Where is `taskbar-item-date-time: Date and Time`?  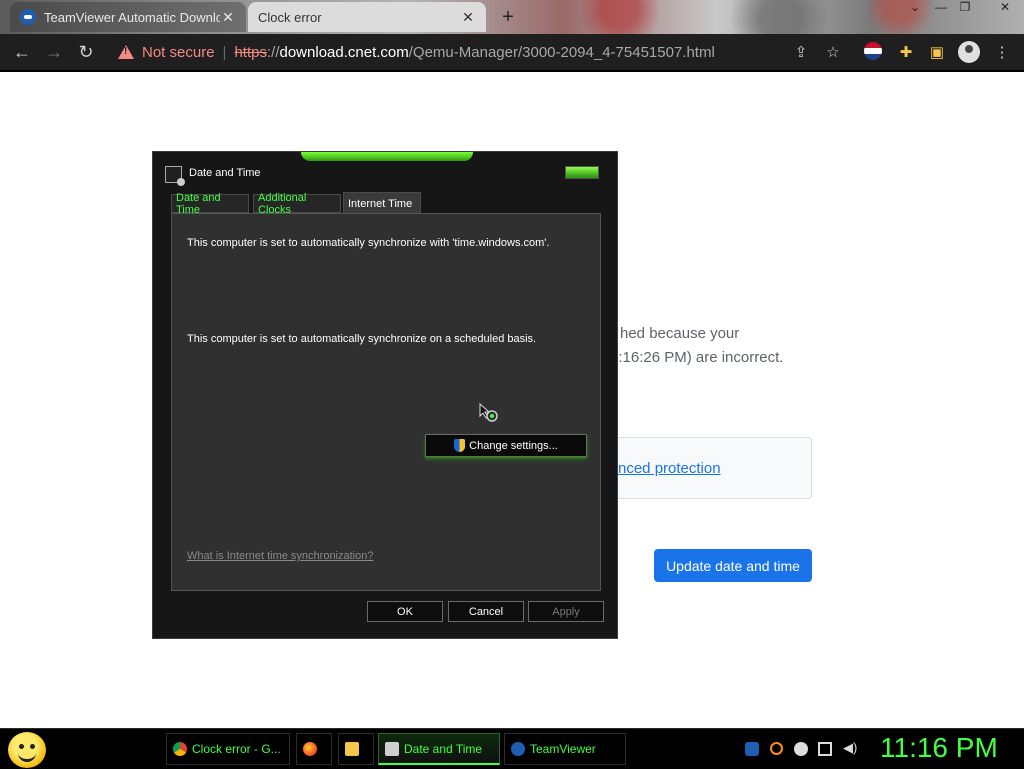
taskbar-item-date-time: Date and Time is located at coordinates (439, 749).